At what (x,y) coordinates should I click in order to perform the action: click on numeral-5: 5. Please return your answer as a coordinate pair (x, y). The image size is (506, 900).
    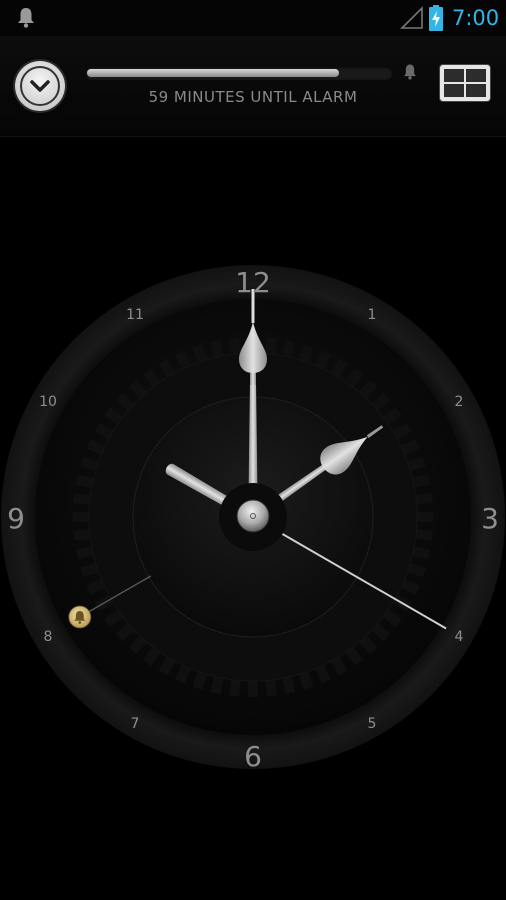
    Looking at the image, I should click on (372, 724).